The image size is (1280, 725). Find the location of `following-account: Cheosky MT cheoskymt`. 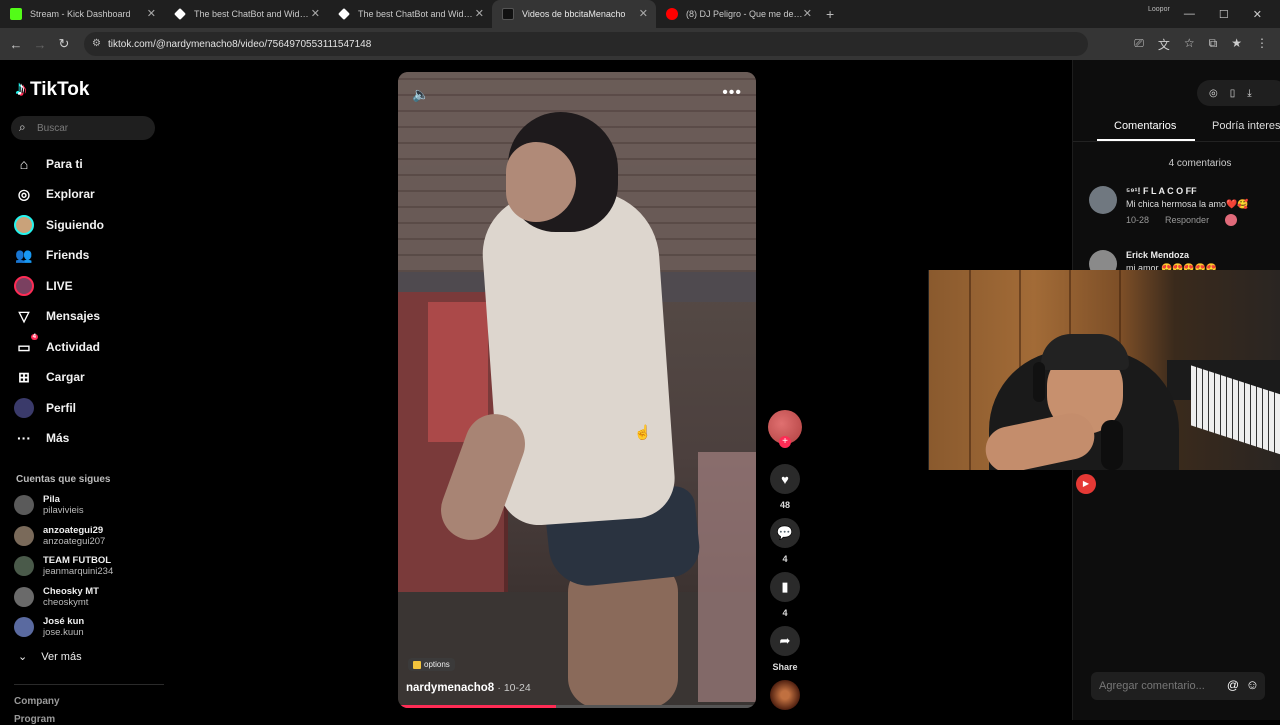

following-account: Cheosky MT cheoskymt is located at coordinates (56, 597).